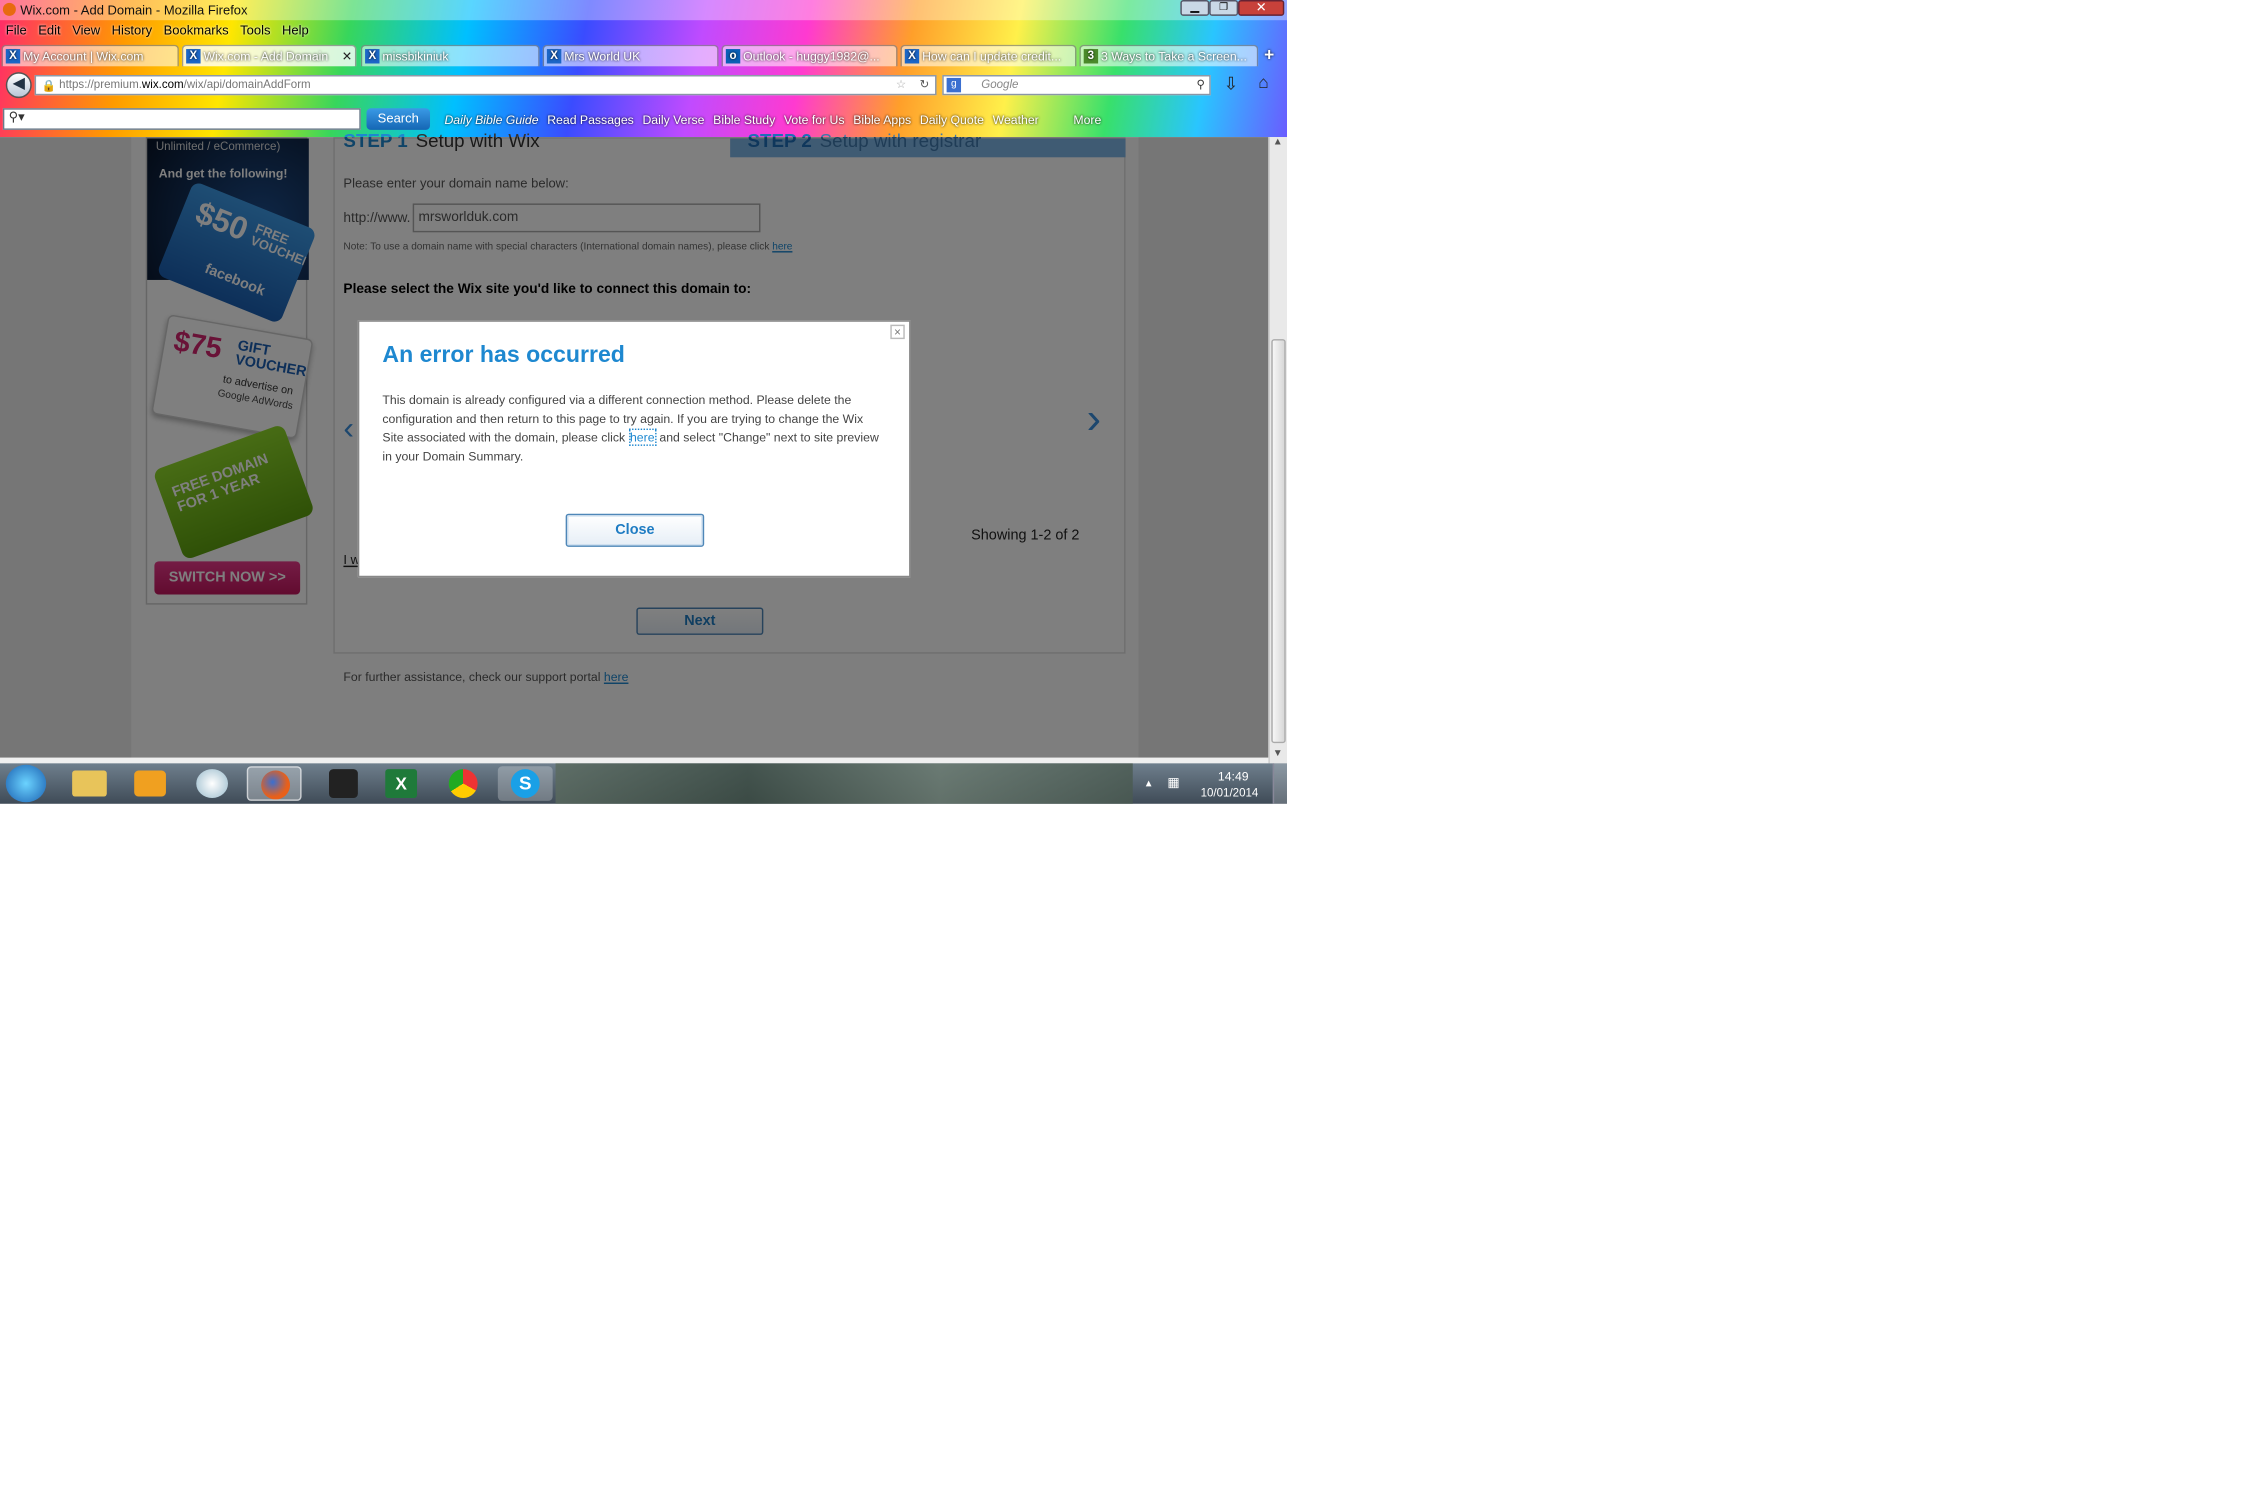 Image resolution: width=2250 pixels, height=1500 pixels. What do you see at coordinates (150, 783) in the screenshot?
I see `media-player-icon` at bounding box center [150, 783].